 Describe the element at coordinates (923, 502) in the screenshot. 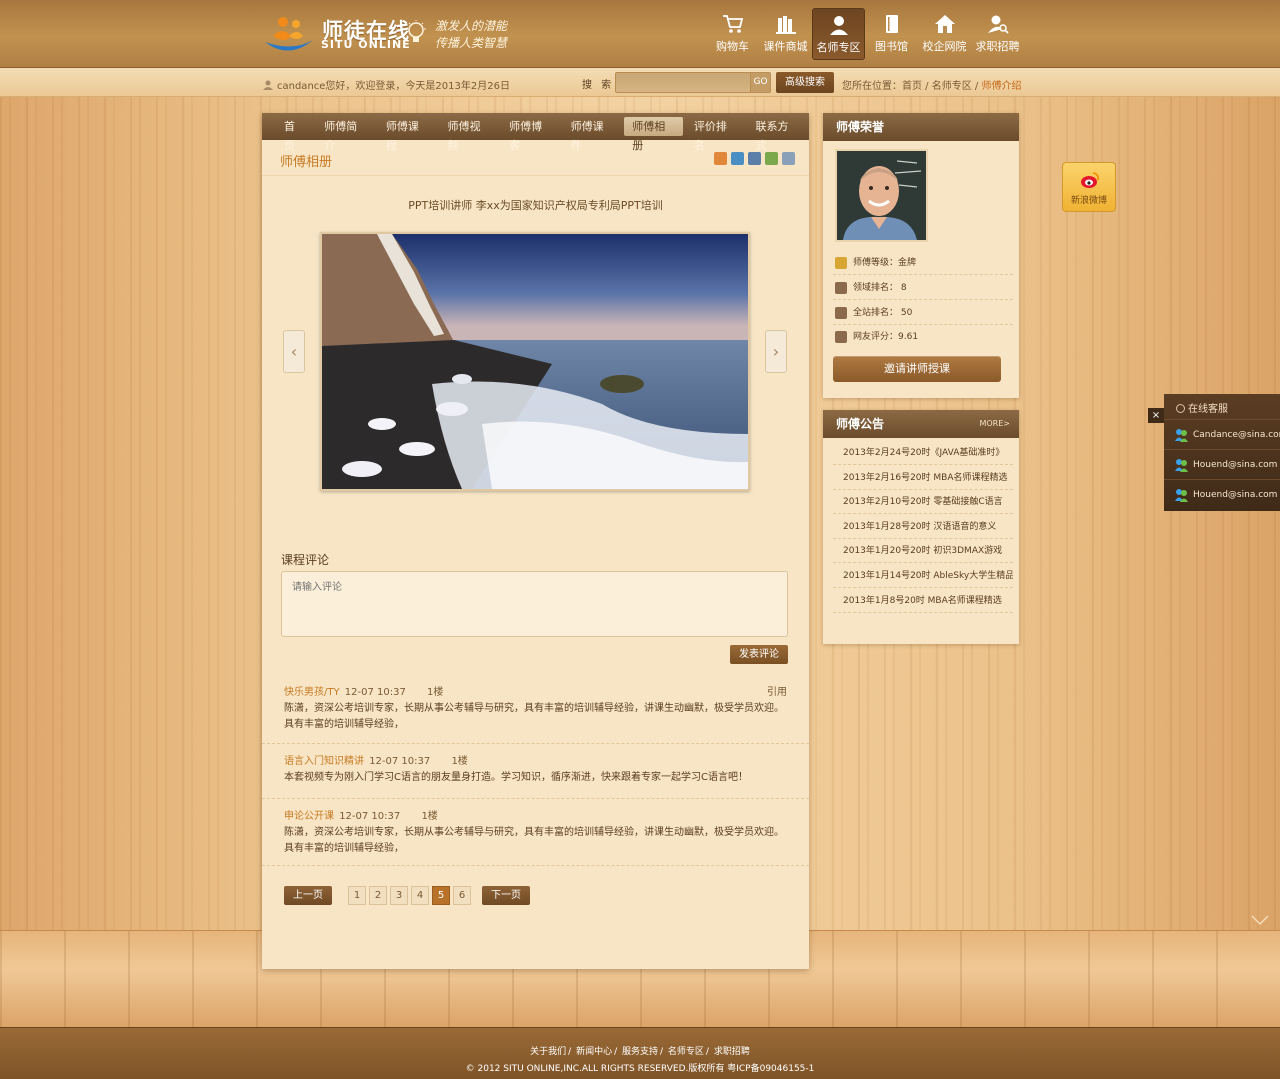

I see `notice-item: 2013年2月10号20时 零基础接触C语言` at that location.